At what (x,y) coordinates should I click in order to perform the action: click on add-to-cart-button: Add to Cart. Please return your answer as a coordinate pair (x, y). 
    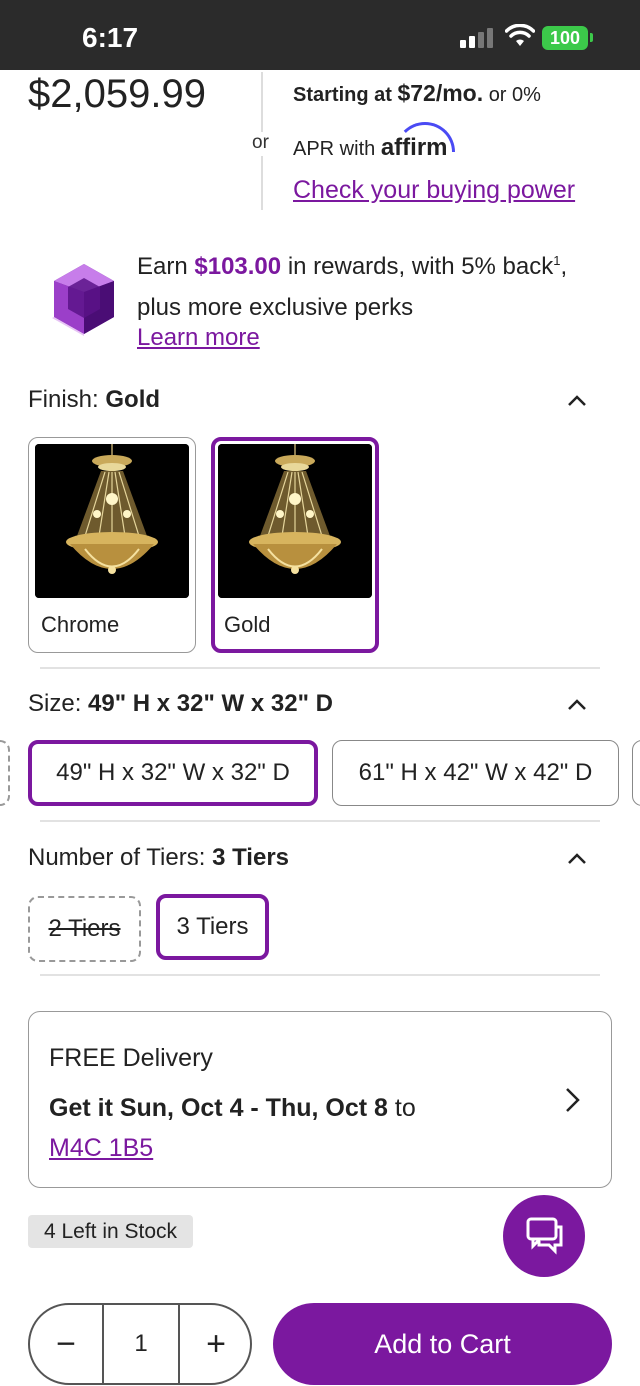
    Looking at the image, I should click on (442, 1344).